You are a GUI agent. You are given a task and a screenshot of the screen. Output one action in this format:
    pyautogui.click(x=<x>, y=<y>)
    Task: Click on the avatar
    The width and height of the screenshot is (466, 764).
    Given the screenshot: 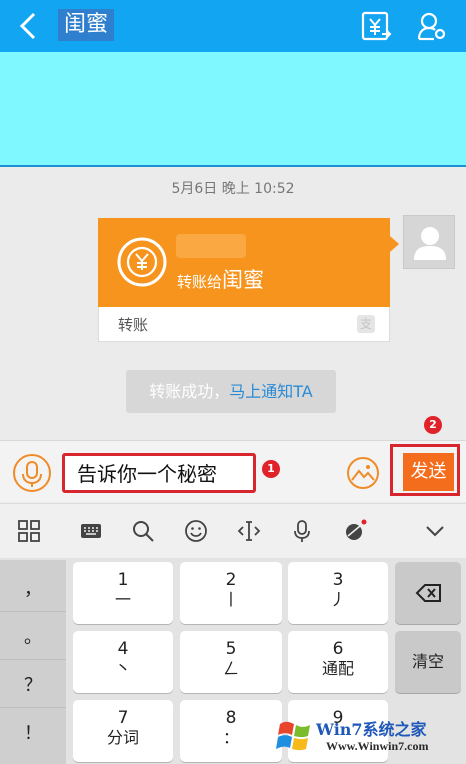 What is the action you would take?
    pyautogui.click(x=429, y=242)
    